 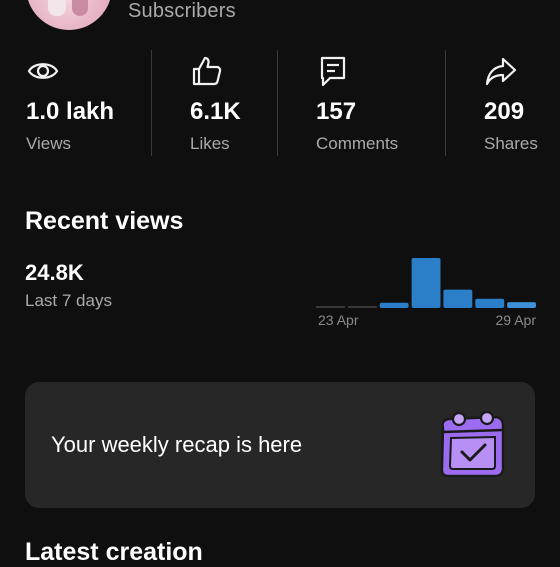 I want to click on comments-label: Comments, so click(x=357, y=143).